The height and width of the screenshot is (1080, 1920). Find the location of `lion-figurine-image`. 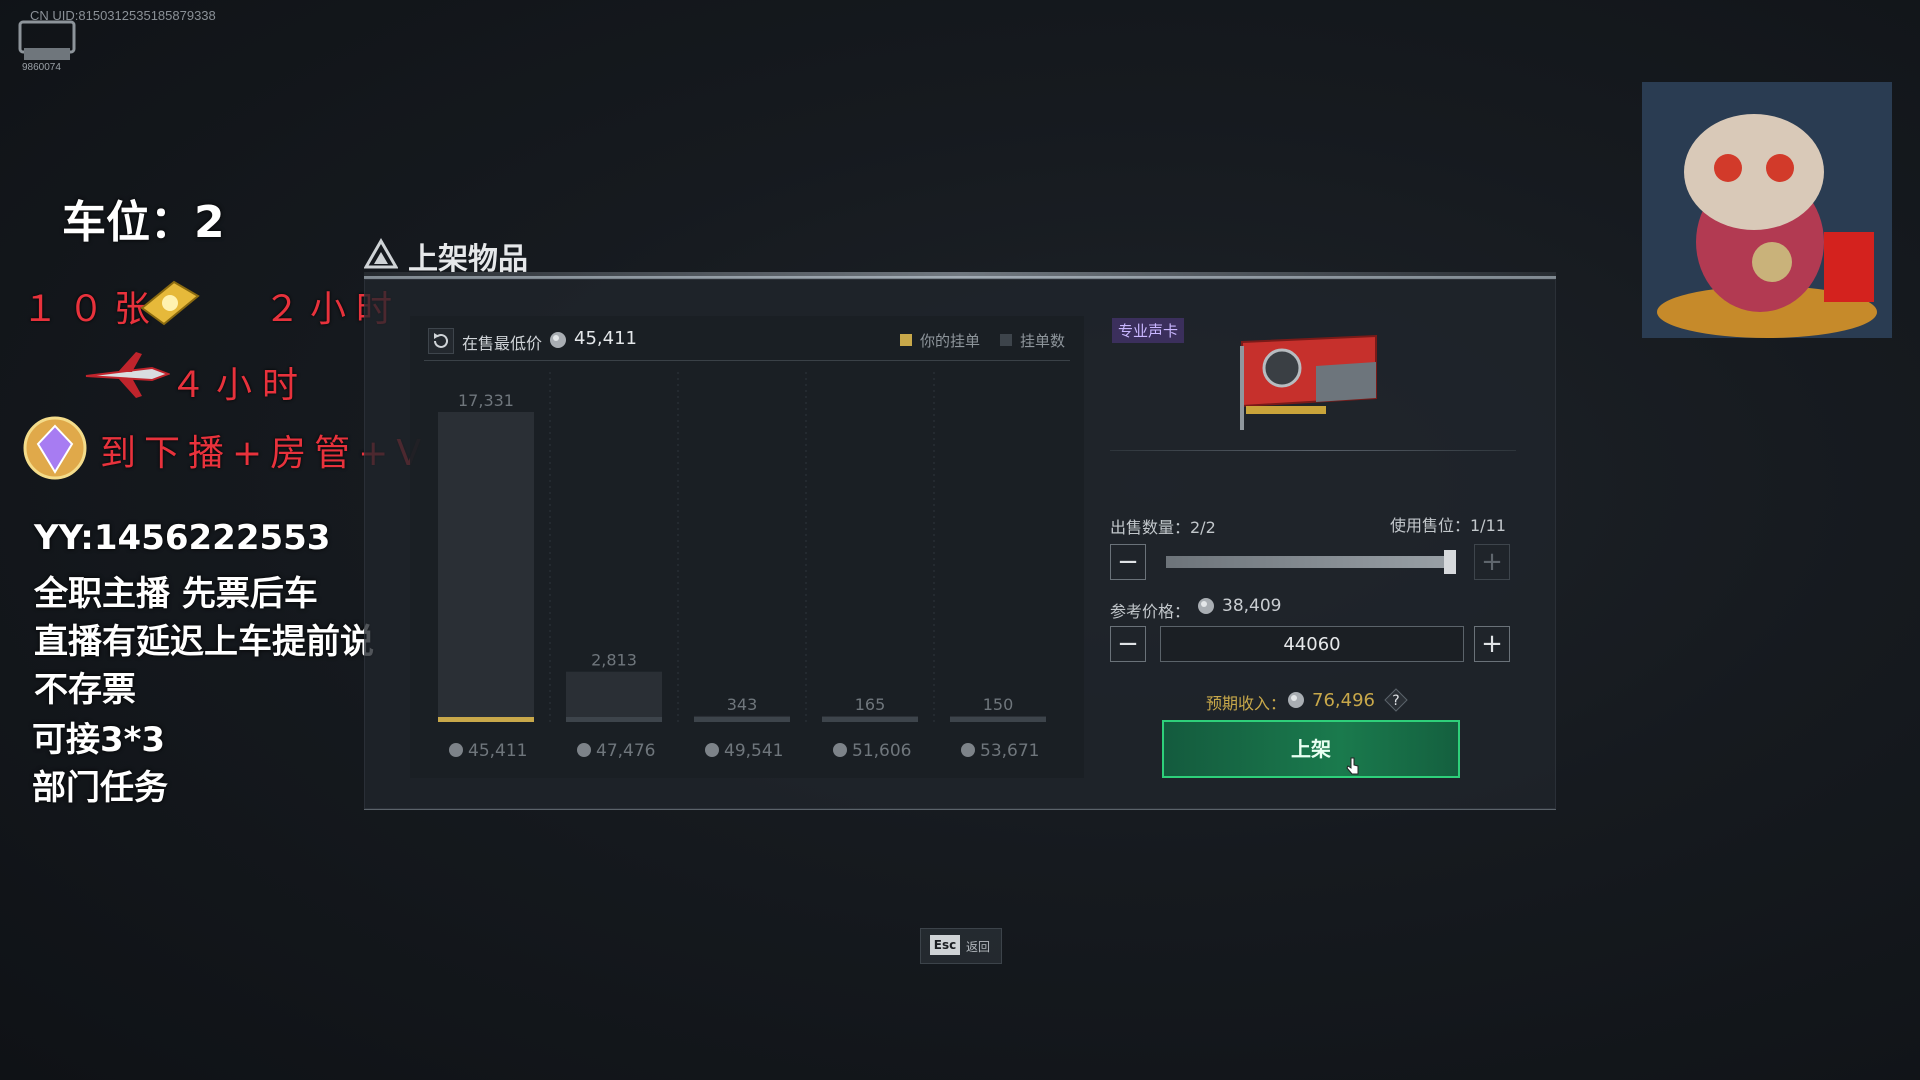

lion-figurine-image is located at coordinates (1767, 210).